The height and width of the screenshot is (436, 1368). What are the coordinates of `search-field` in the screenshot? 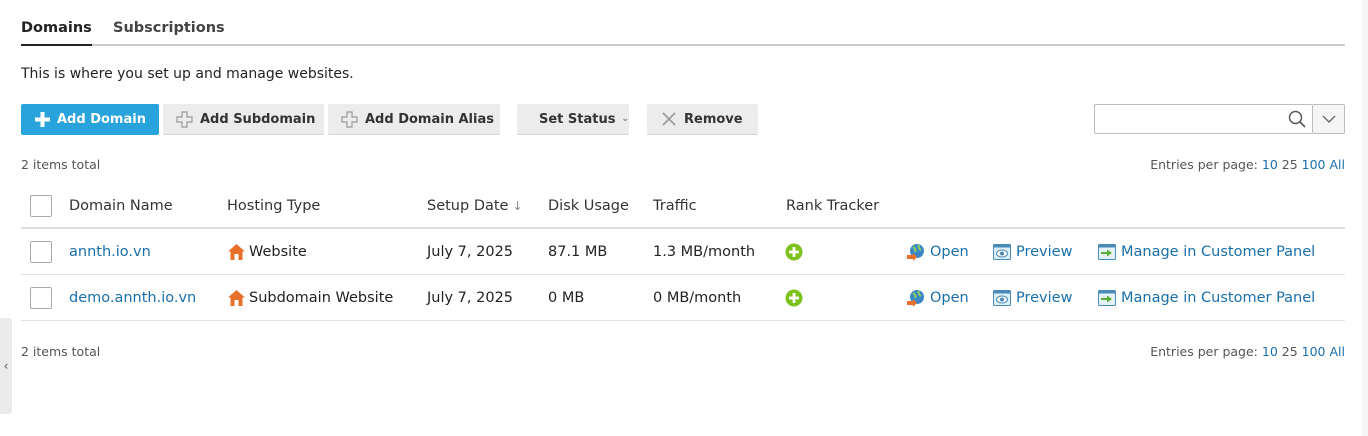 It's located at (1203, 119).